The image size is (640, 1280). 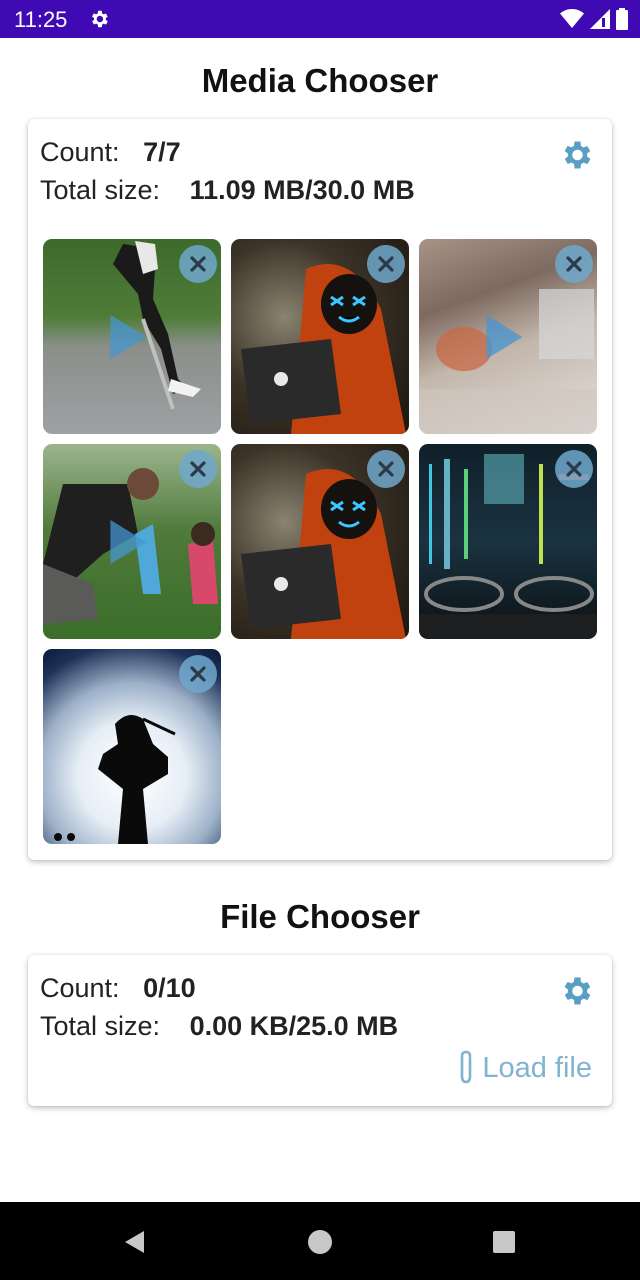 What do you see at coordinates (504, 1242) in the screenshot?
I see `recents-icon` at bounding box center [504, 1242].